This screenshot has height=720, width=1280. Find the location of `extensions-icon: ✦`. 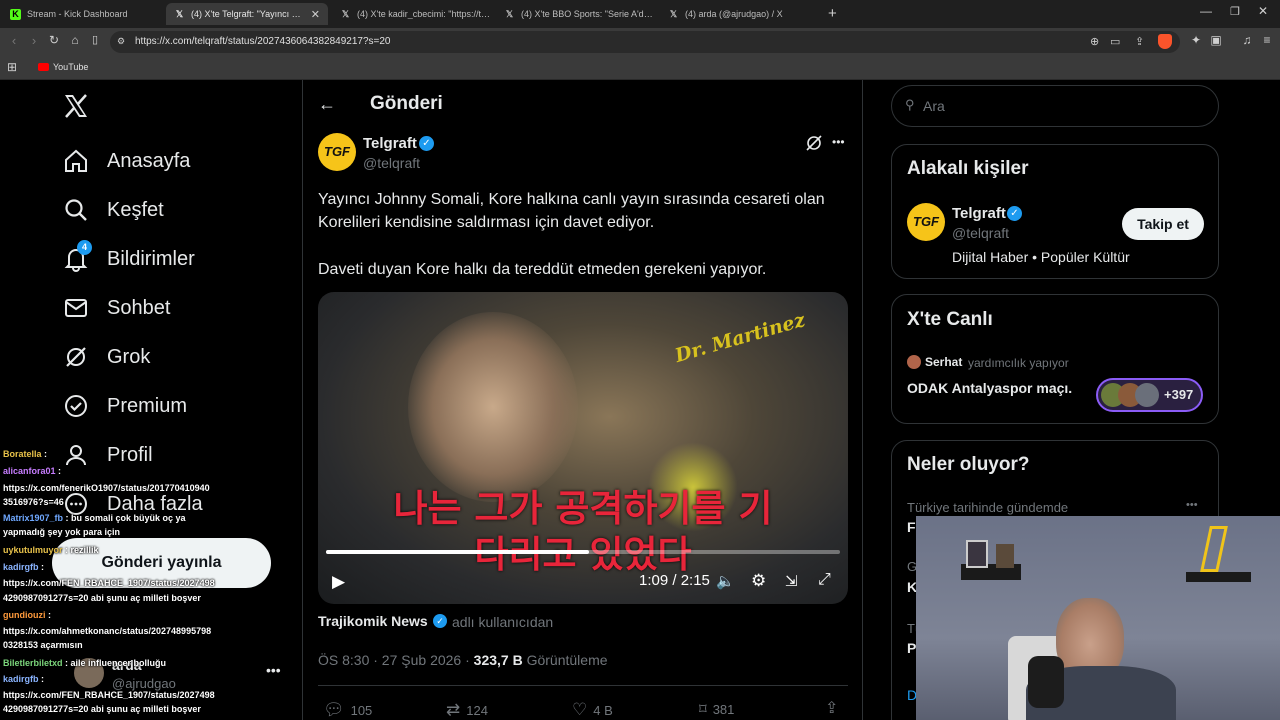

extensions-icon: ✦ is located at coordinates (1196, 40).